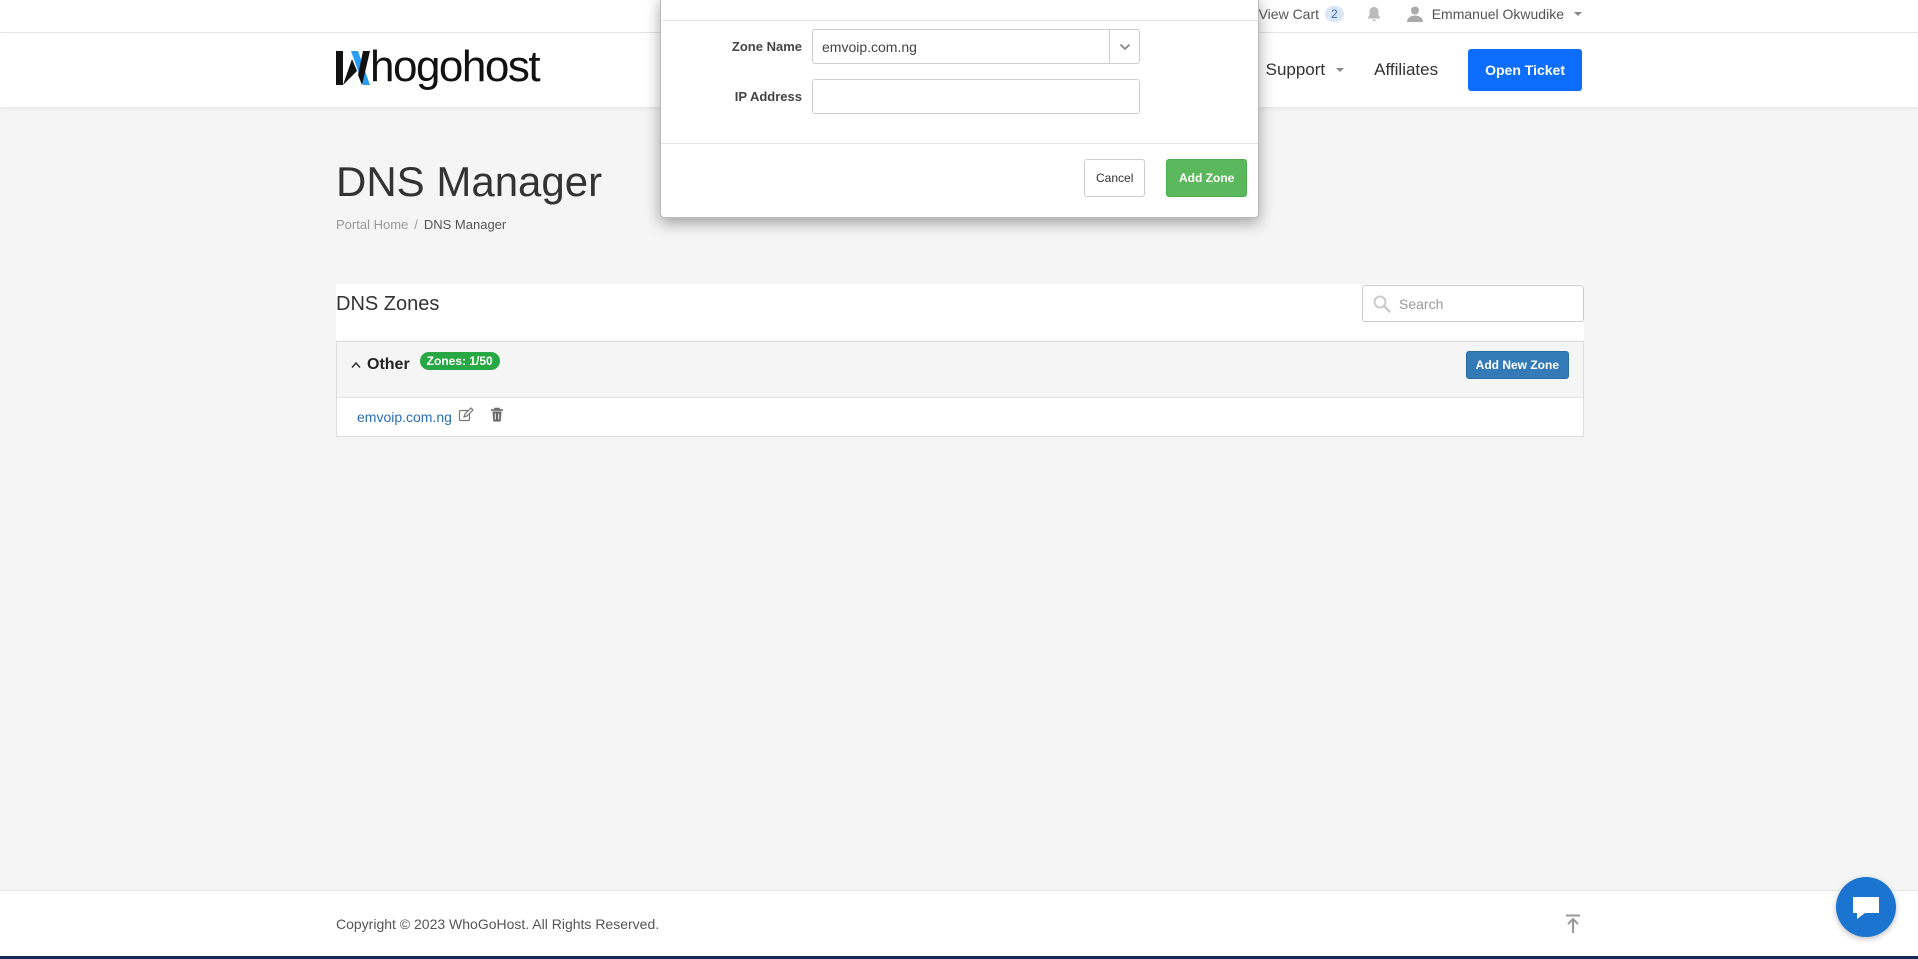 This screenshot has width=1918, height=959. I want to click on page-title: DNS Manager, so click(469, 181).